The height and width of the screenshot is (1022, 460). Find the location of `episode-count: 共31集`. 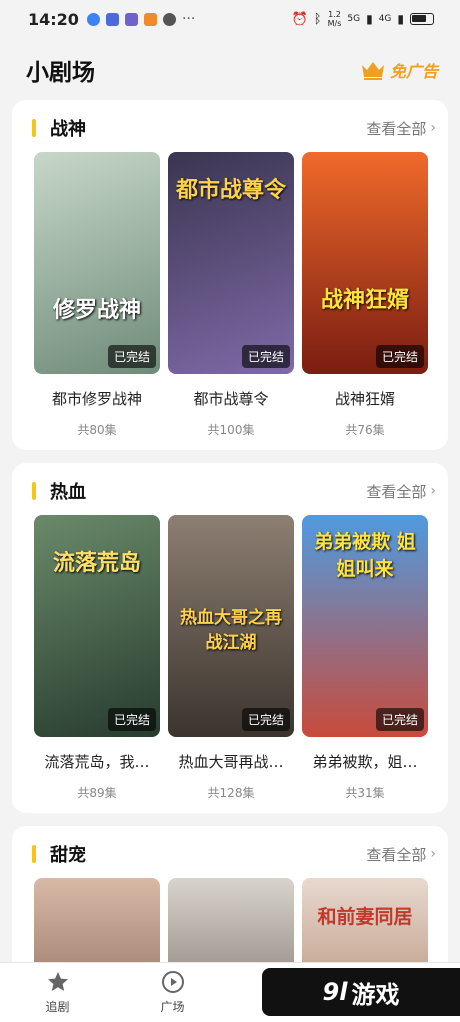

episode-count: 共31集 is located at coordinates (365, 793).